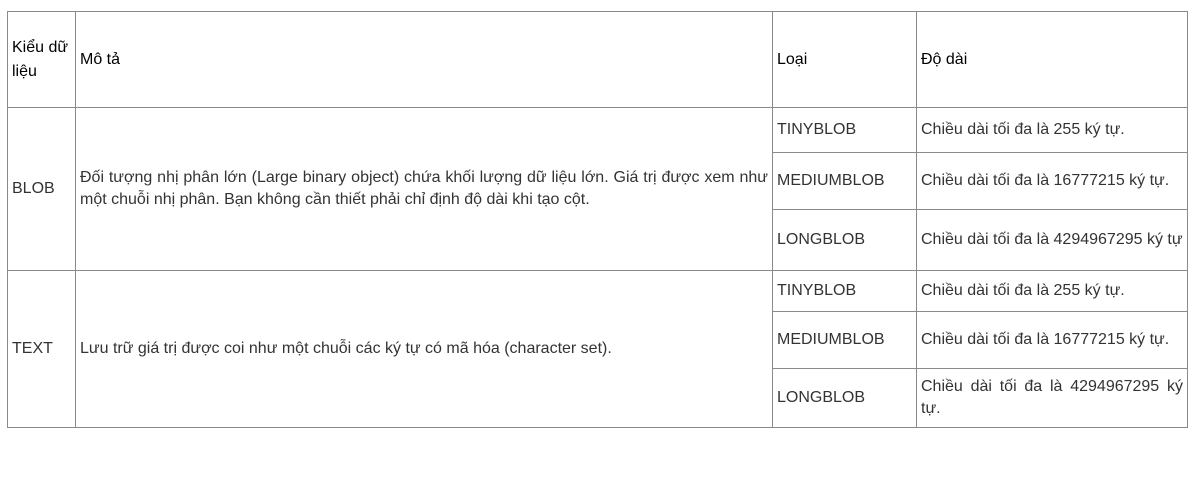  What do you see at coordinates (41, 189) in the screenshot?
I see `type-cell-blob: BLOB` at bounding box center [41, 189].